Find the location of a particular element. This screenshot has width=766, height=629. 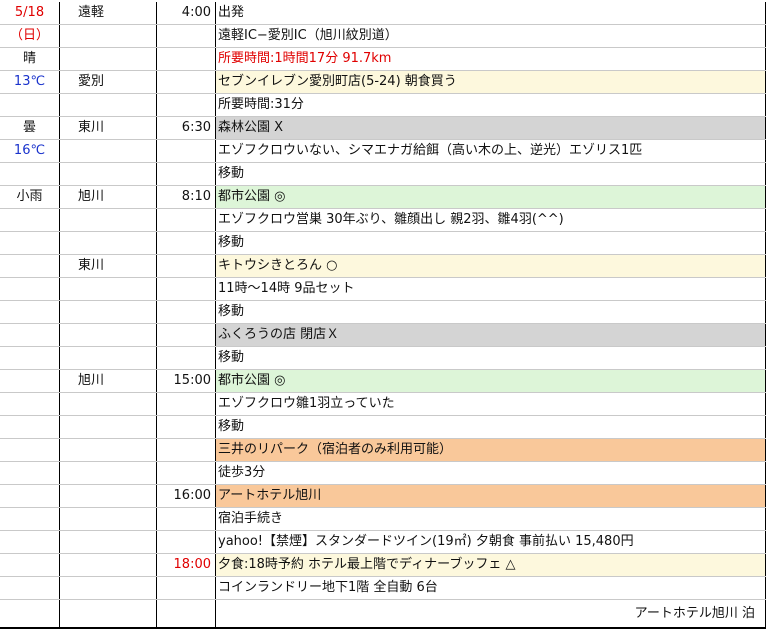

desc-cell: セブンイレブン愛別町店(5-24) 朝食買う is located at coordinates (490, 82).